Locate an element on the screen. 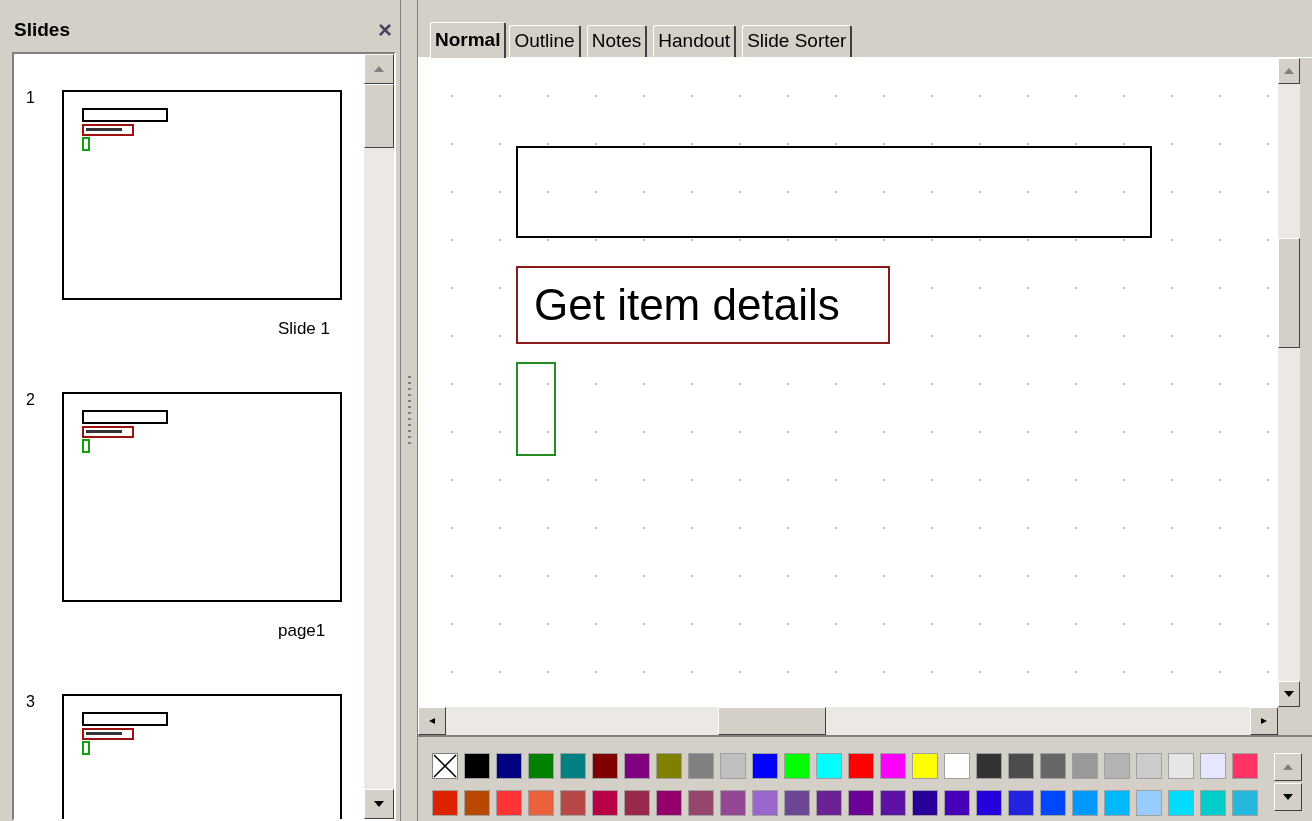 The image size is (1312, 821). content-placeholder is located at coordinates (536, 409).